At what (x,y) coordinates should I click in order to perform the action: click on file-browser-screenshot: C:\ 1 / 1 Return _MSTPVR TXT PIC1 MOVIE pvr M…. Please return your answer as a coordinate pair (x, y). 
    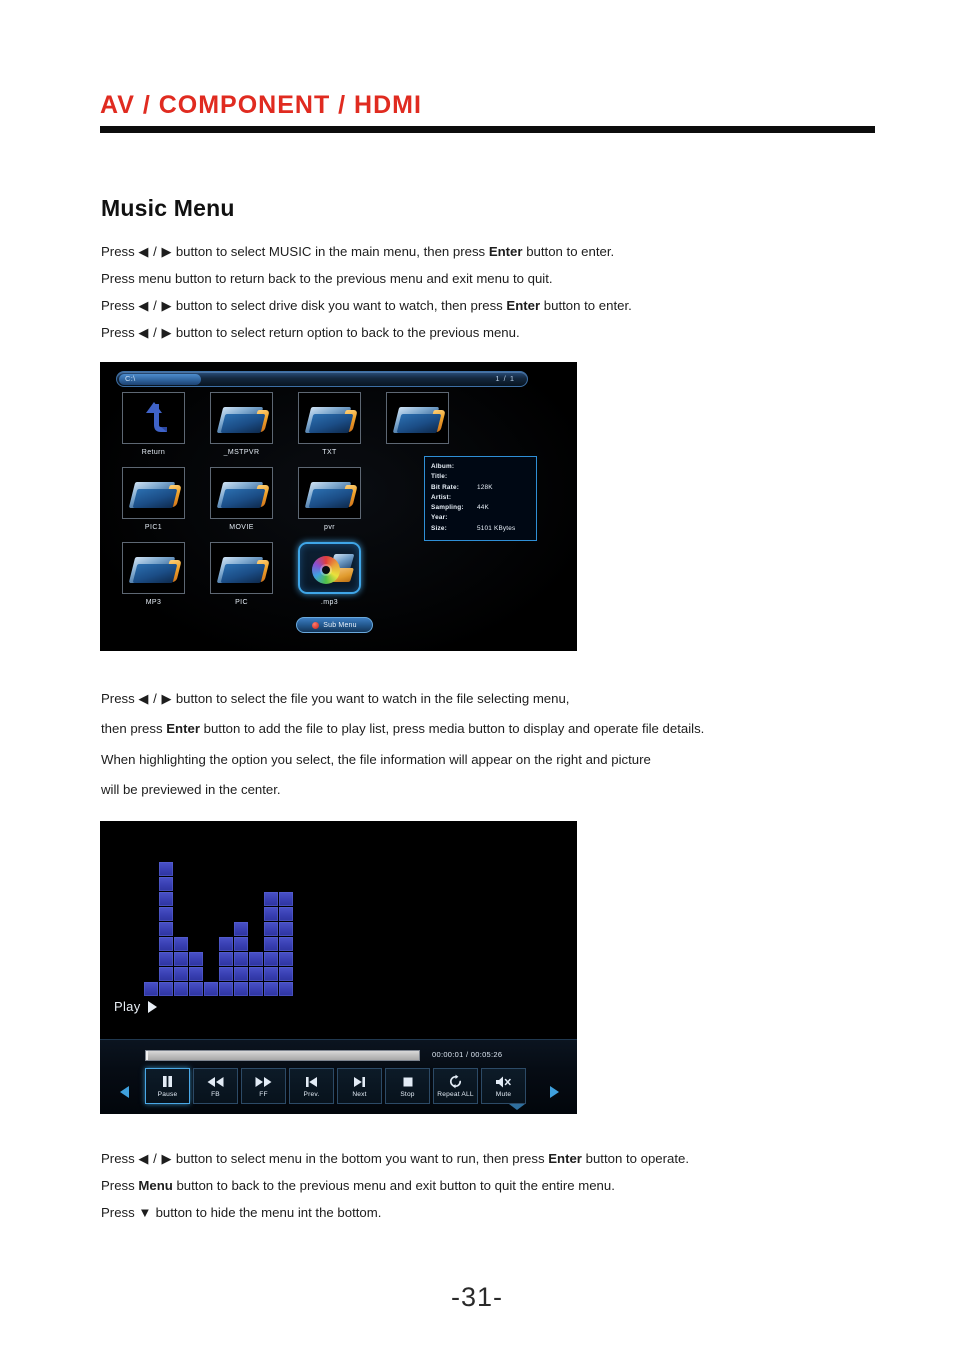
    Looking at the image, I should click on (338, 506).